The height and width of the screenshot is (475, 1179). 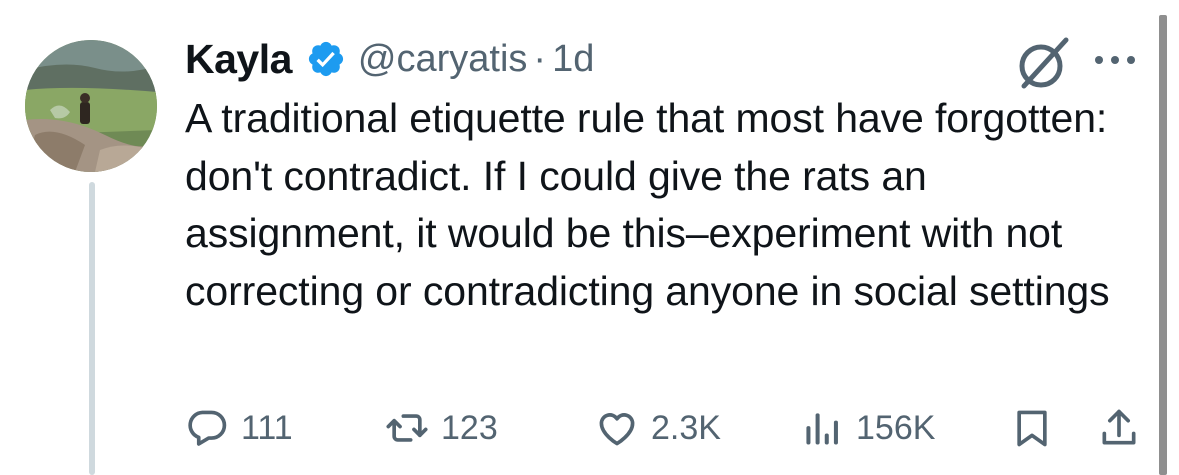 I want to click on reply-count: 111, so click(x=267, y=427).